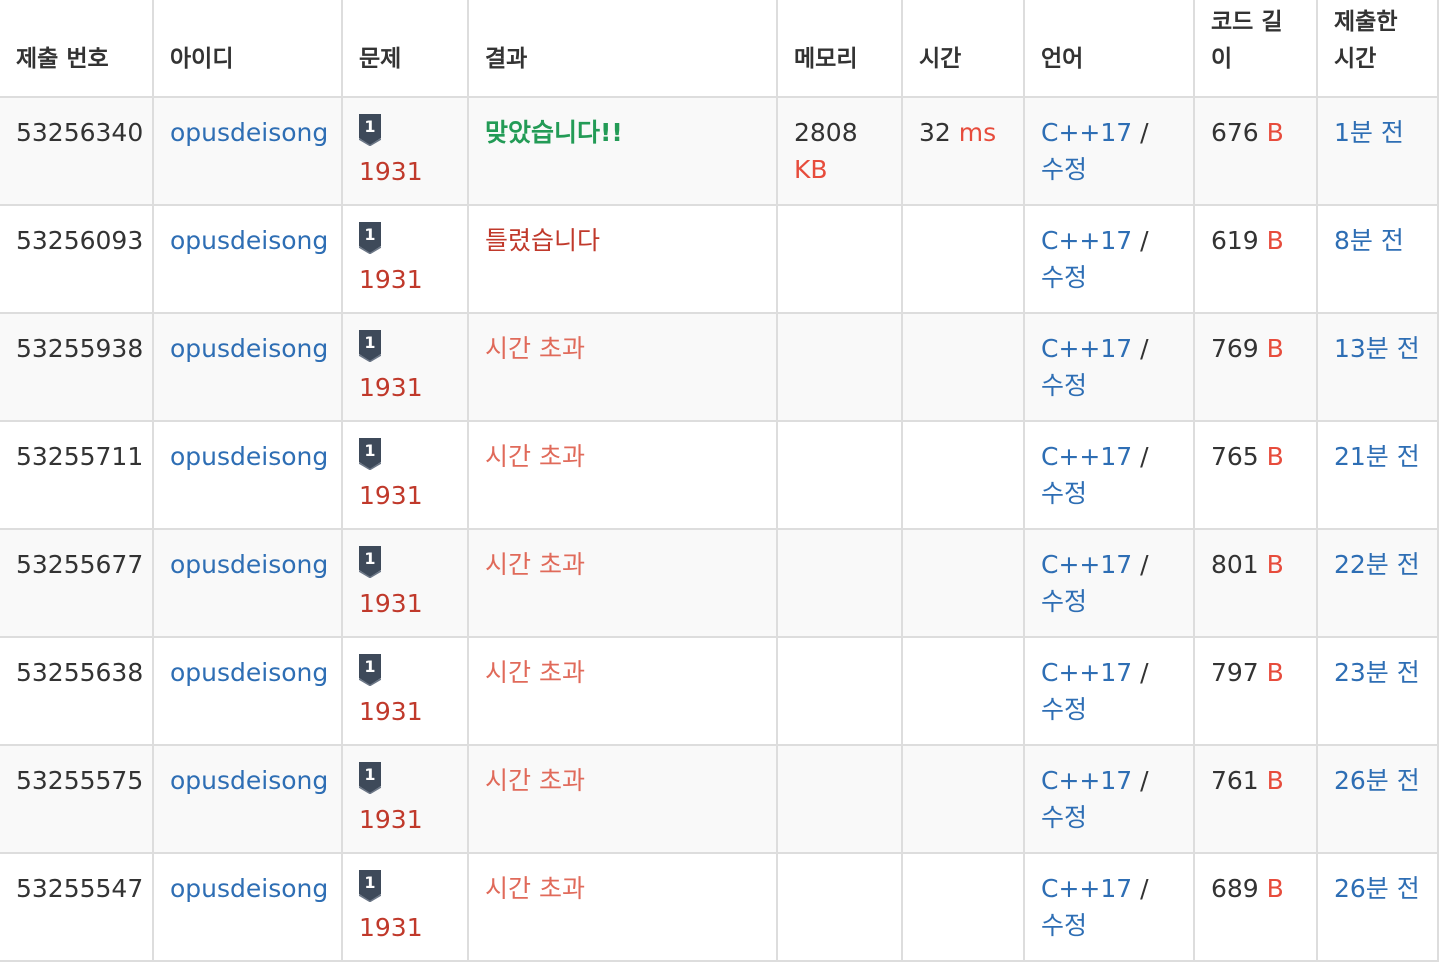 This screenshot has height=968, width=1448. I want to click on submission-id-cell: 53255711, so click(77, 475).